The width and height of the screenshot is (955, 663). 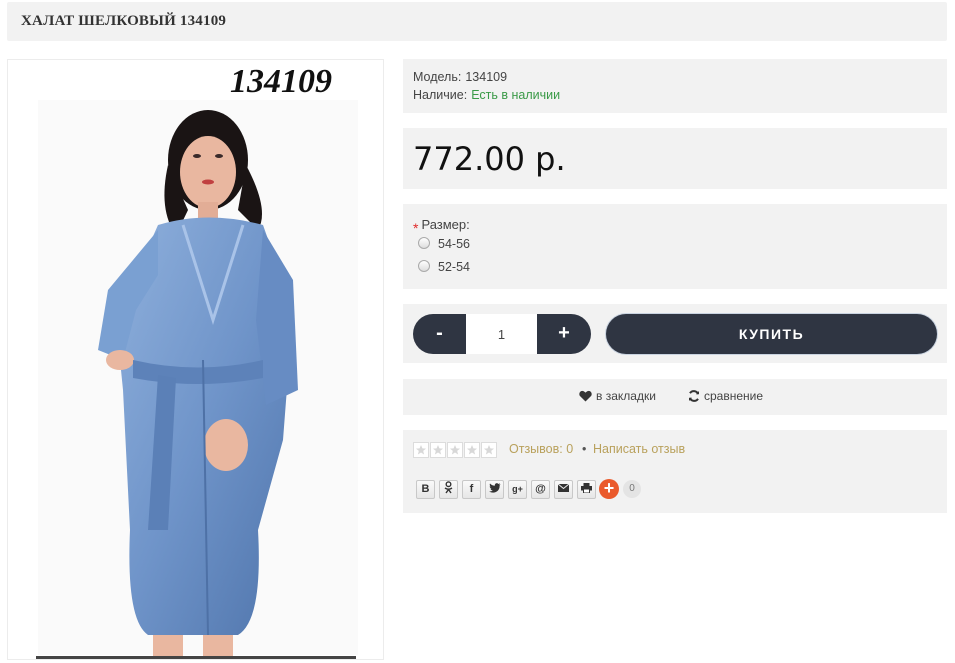 What do you see at coordinates (585, 396) in the screenshot?
I see `heart-icon` at bounding box center [585, 396].